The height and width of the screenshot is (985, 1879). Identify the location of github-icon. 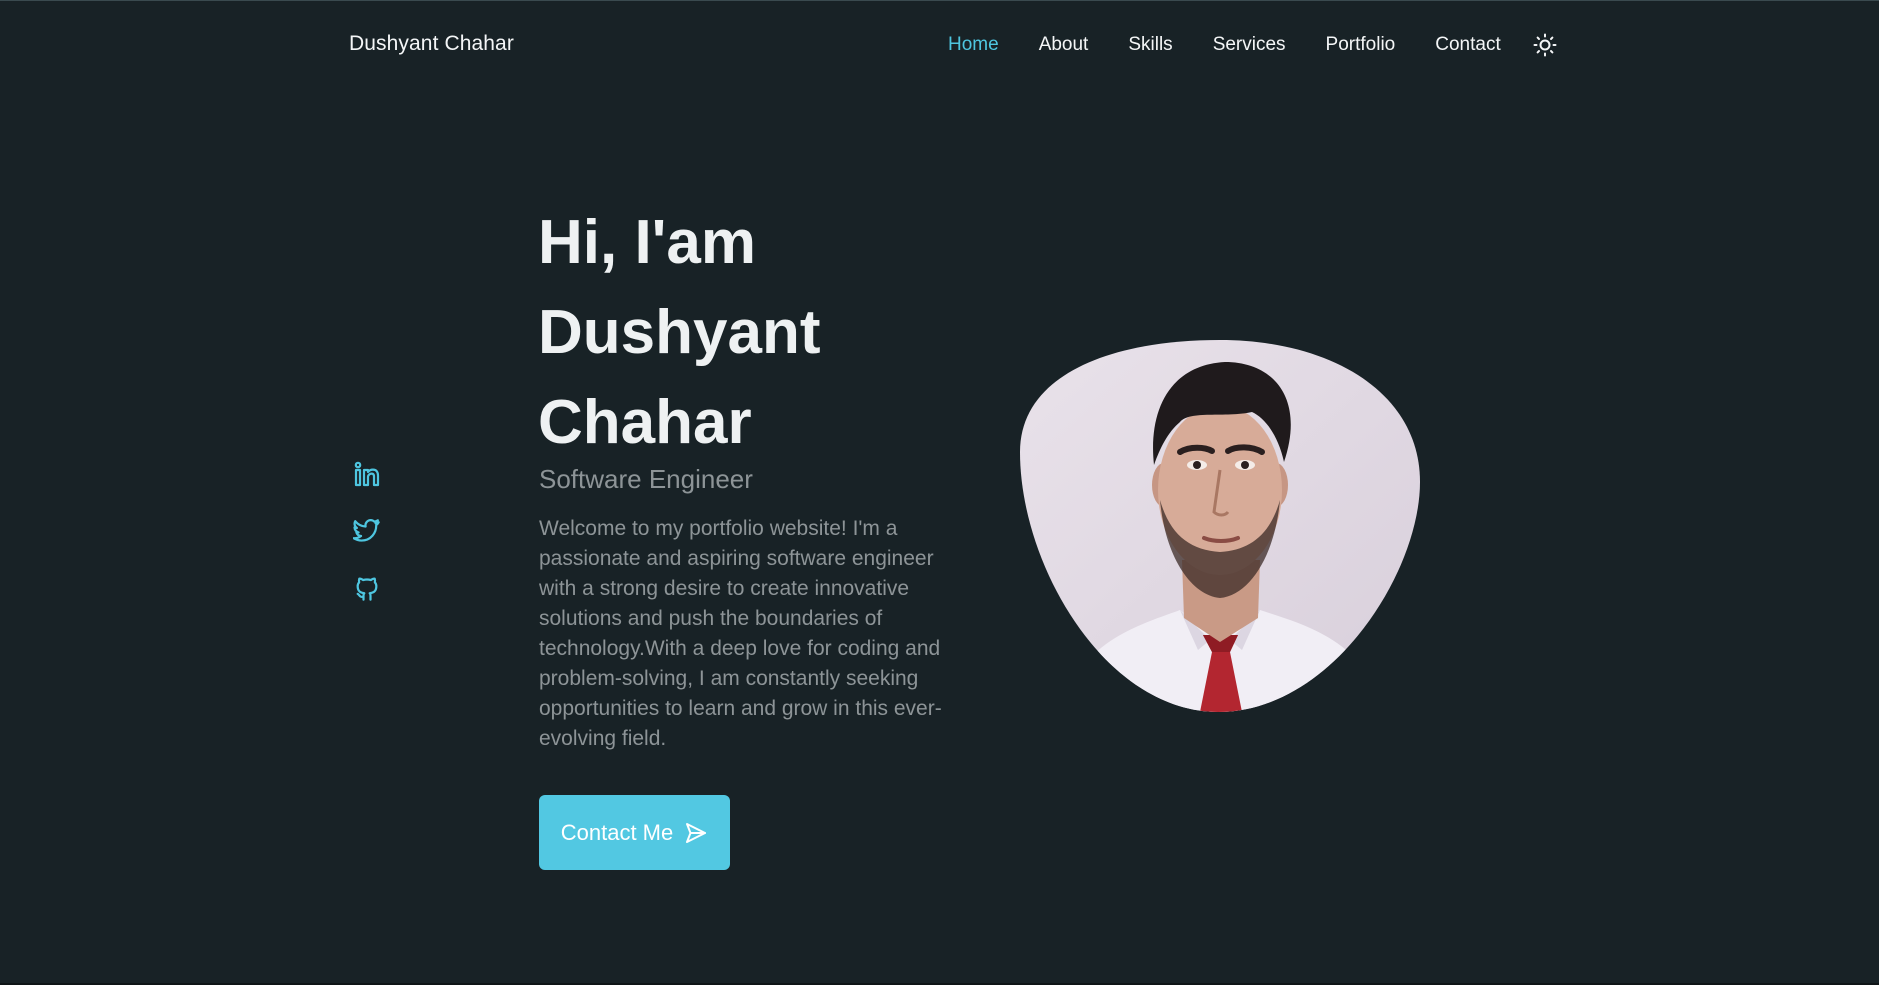
(367, 589).